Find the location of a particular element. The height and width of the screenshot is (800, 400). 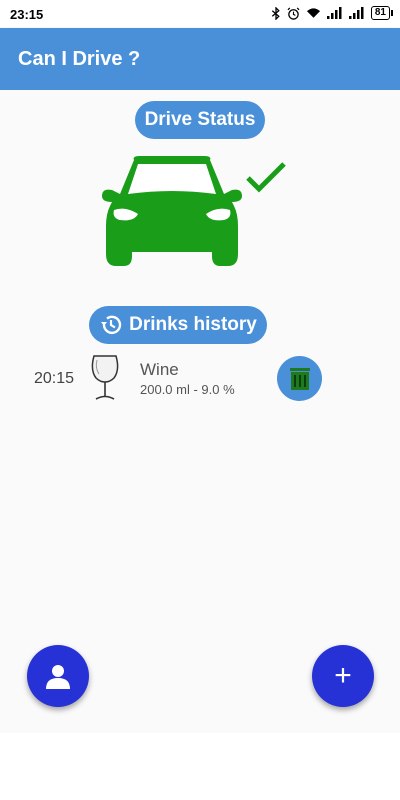

delete-drink-button is located at coordinates (299, 378).